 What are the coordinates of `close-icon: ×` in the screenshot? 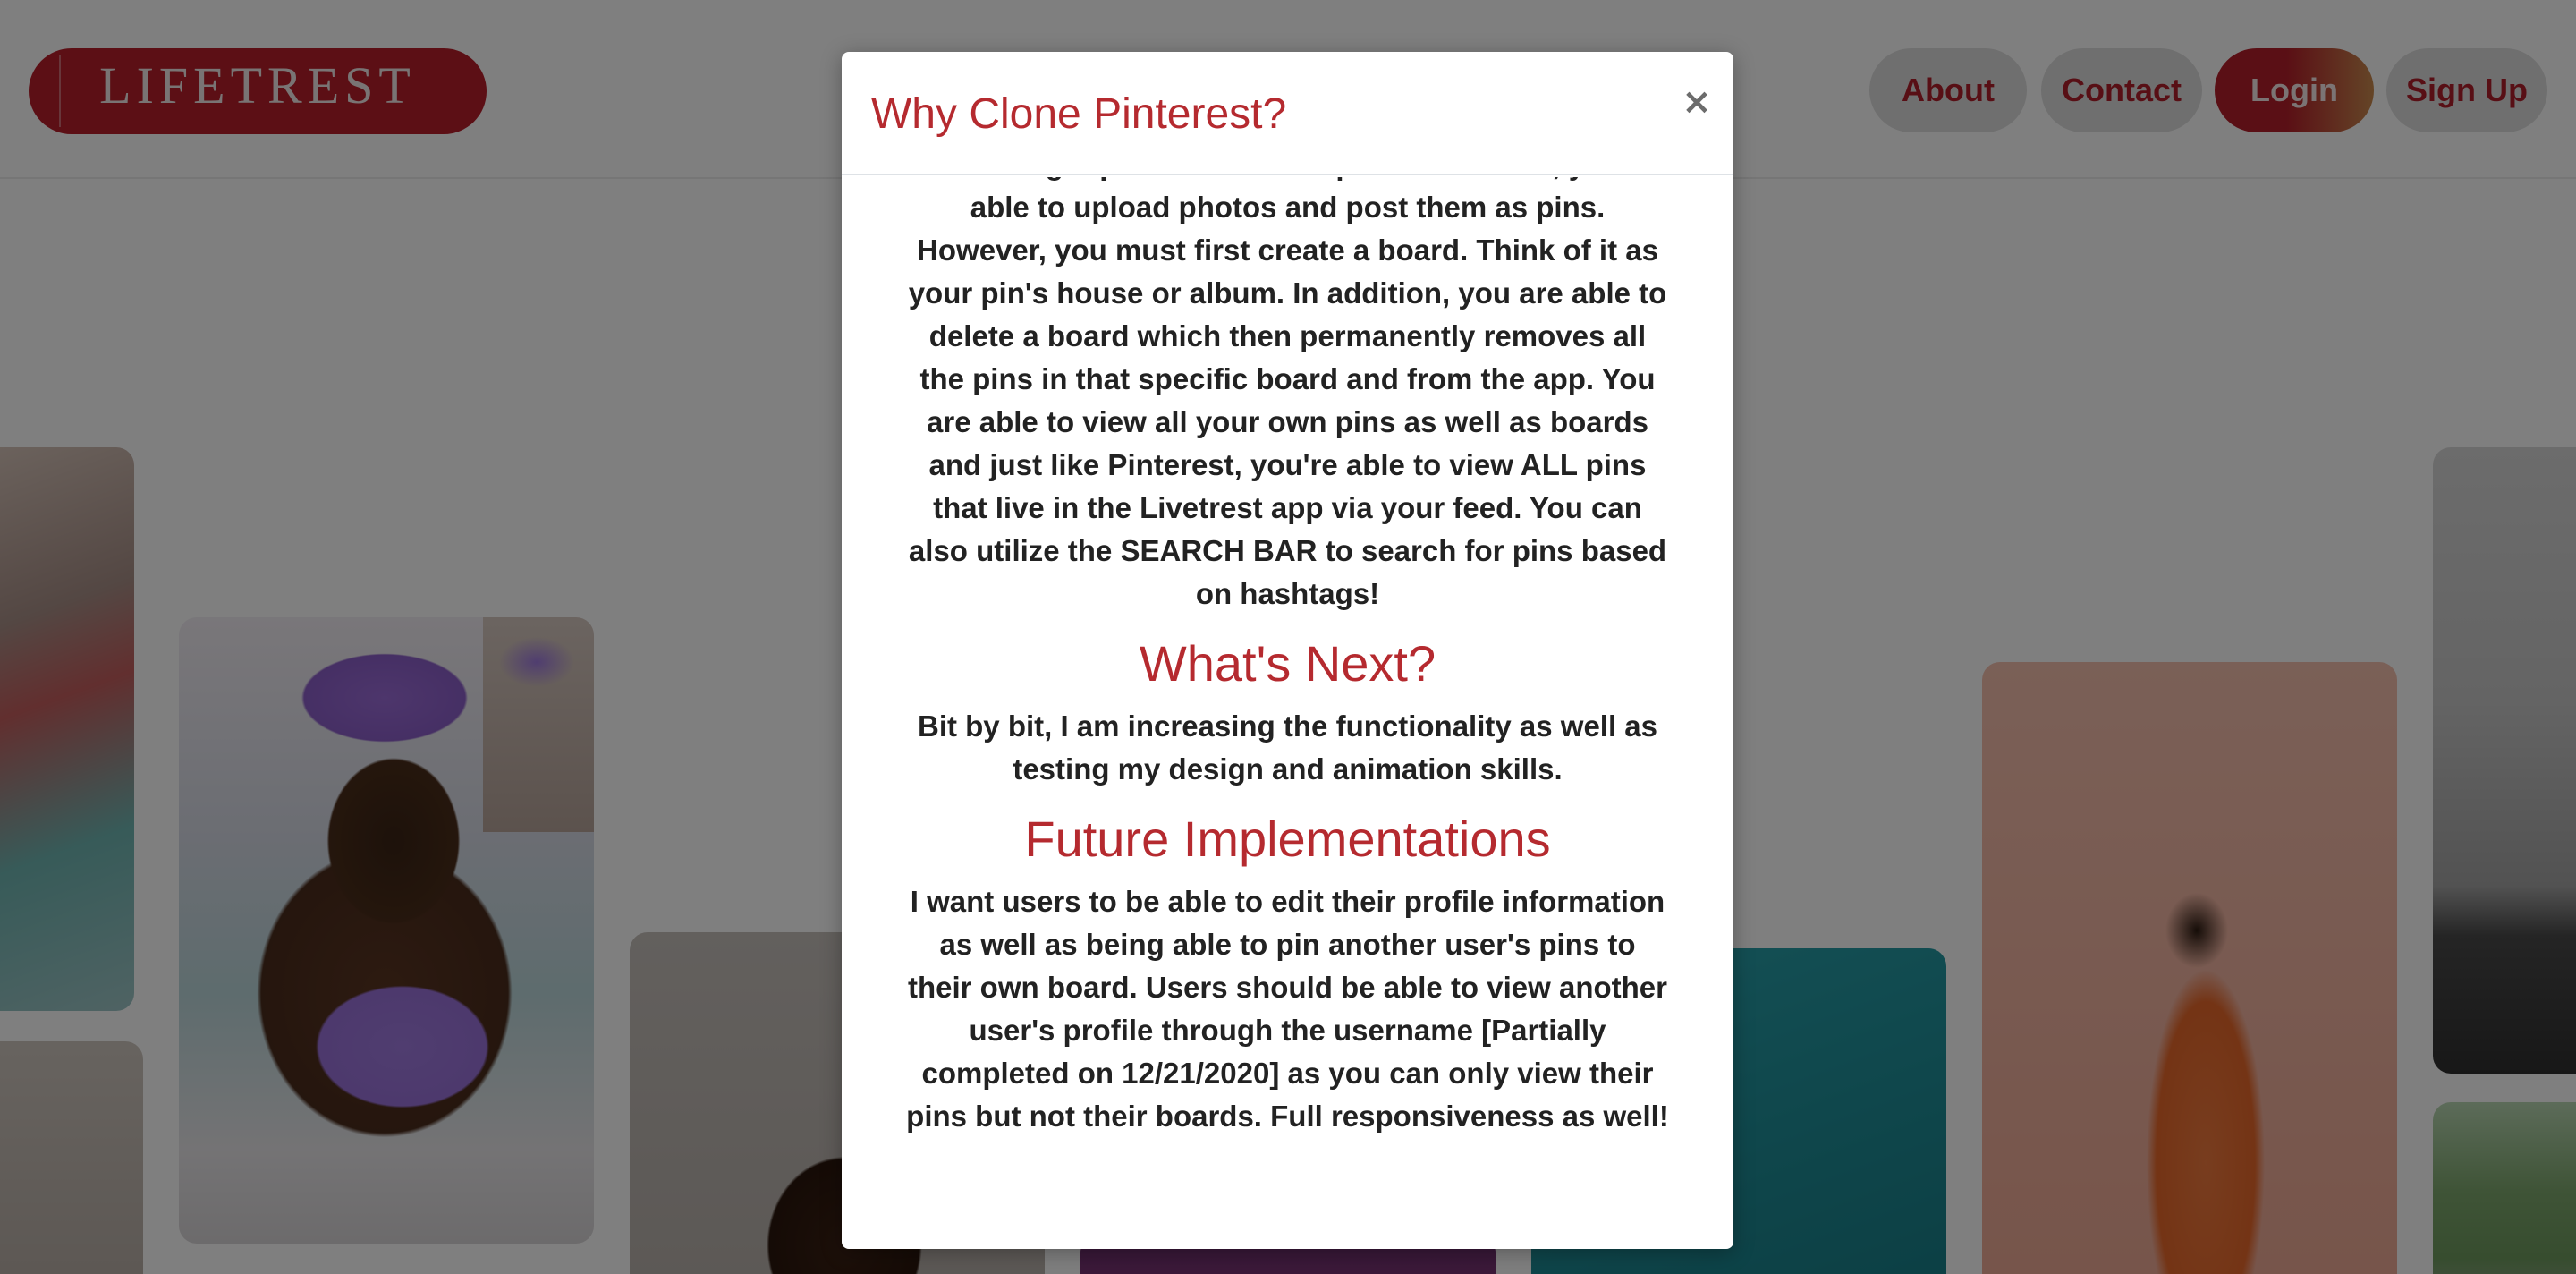 It's located at (1697, 102).